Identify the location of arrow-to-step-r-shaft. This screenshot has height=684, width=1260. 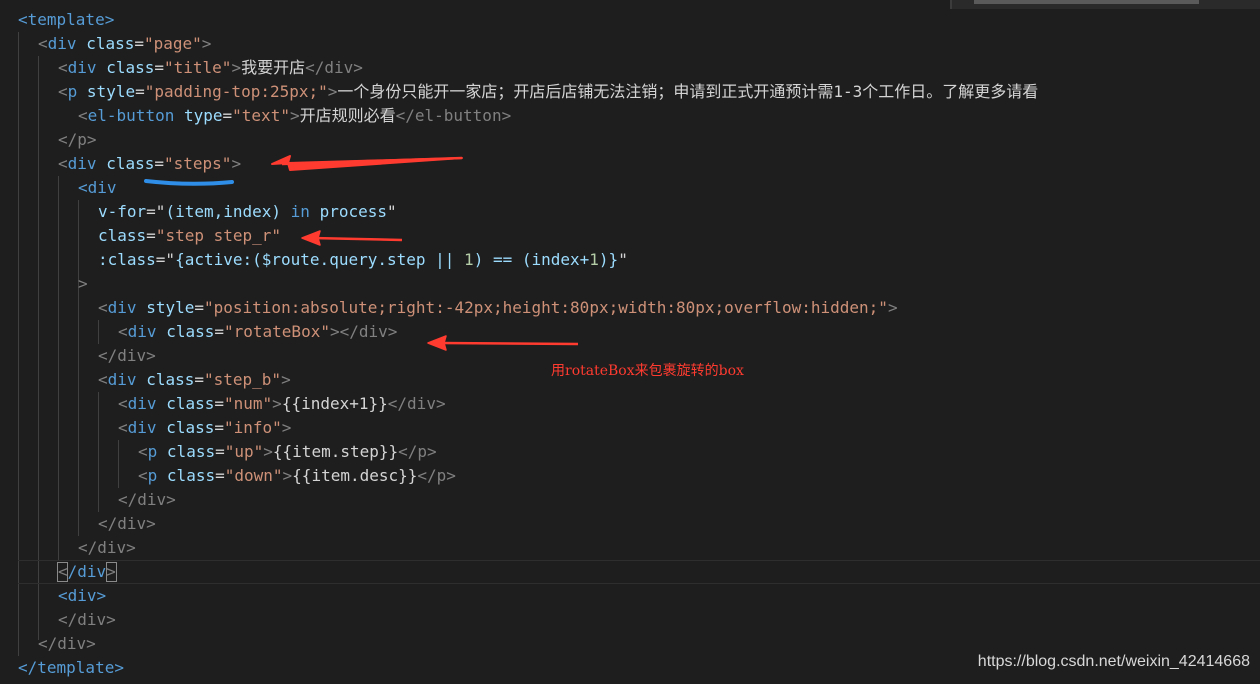
(357, 239).